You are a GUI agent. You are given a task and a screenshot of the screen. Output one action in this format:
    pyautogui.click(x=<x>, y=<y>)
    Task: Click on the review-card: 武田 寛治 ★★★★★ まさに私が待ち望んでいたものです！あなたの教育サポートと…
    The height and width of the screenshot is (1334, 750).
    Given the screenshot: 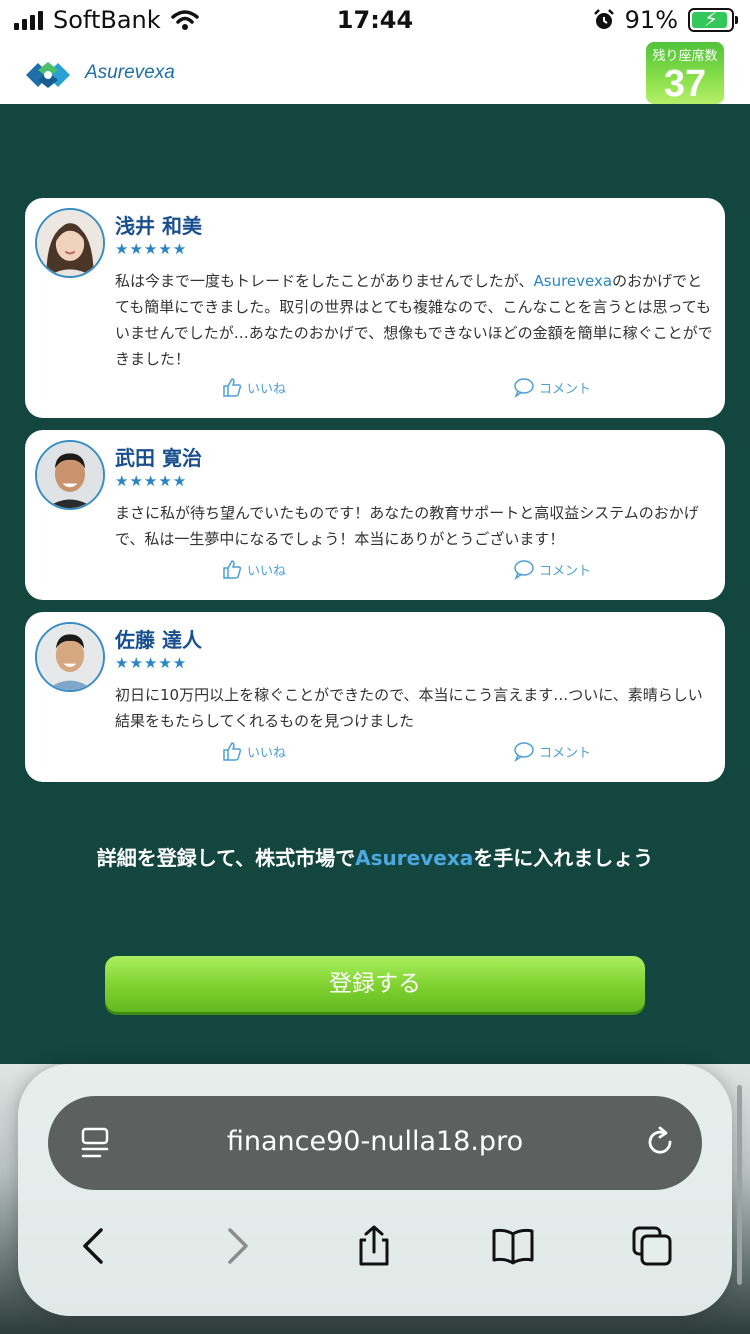 What is the action you would take?
    pyautogui.click(x=375, y=515)
    